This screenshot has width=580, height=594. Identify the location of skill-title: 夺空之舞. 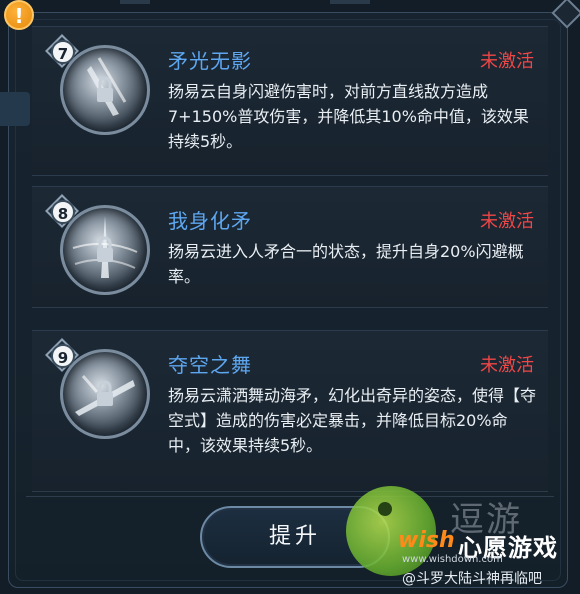
(210, 365).